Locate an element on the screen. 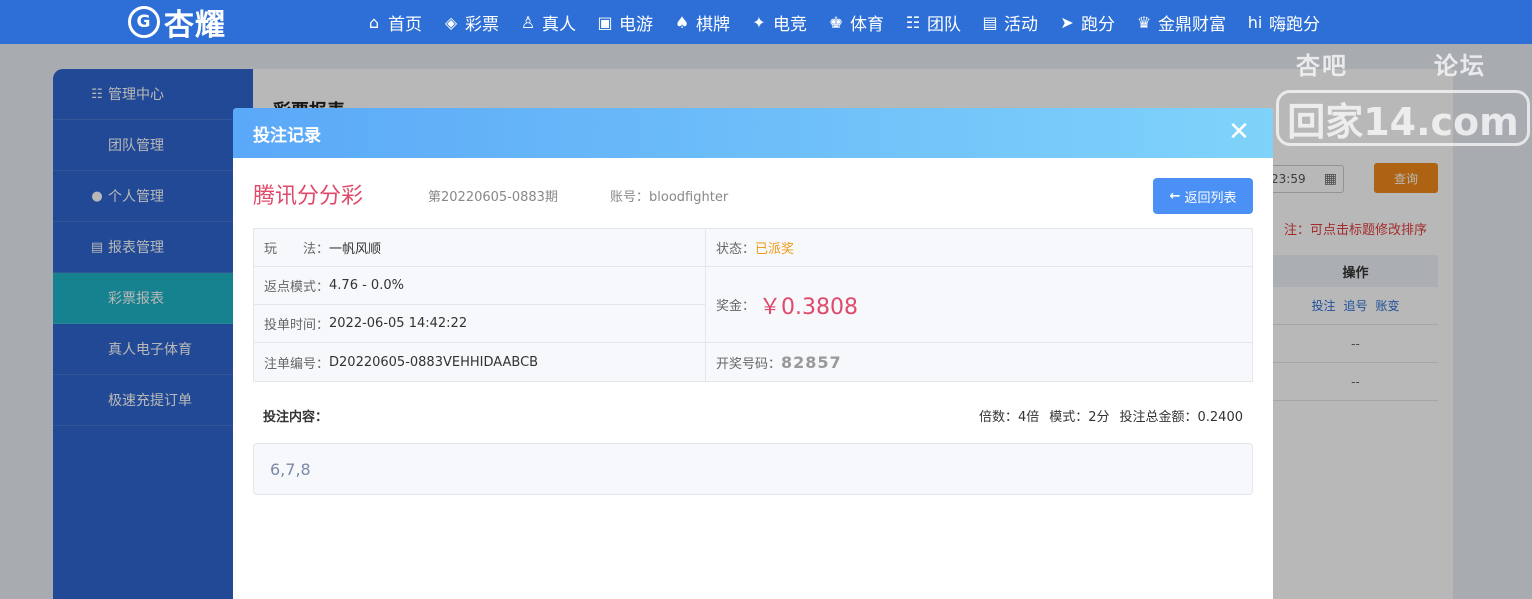 The height and width of the screenshot is (599, 1532). play-value: 一帆风顺 is located at coordinates (355, 249).